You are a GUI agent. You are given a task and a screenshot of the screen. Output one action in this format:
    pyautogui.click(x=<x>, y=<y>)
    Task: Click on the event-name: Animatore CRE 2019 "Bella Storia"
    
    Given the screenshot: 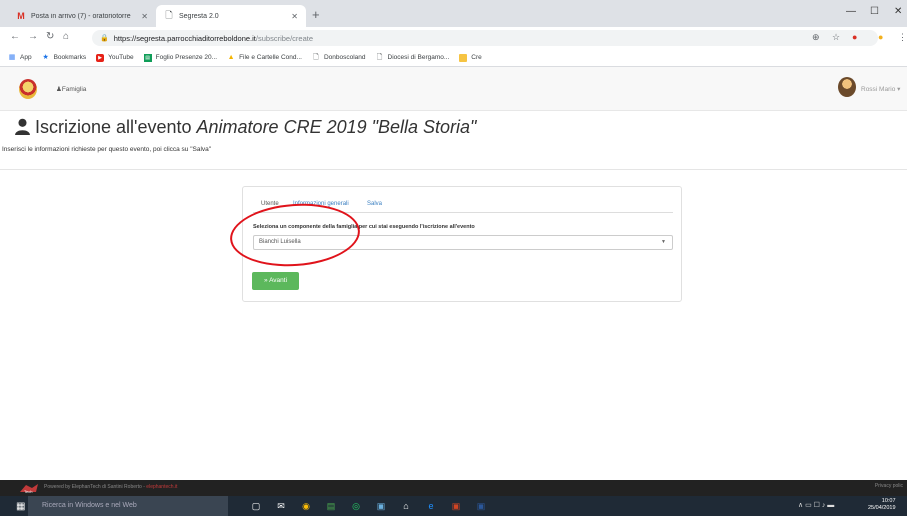 What is the action you would take?
    pyautogui.click(x=336, y=127)
    